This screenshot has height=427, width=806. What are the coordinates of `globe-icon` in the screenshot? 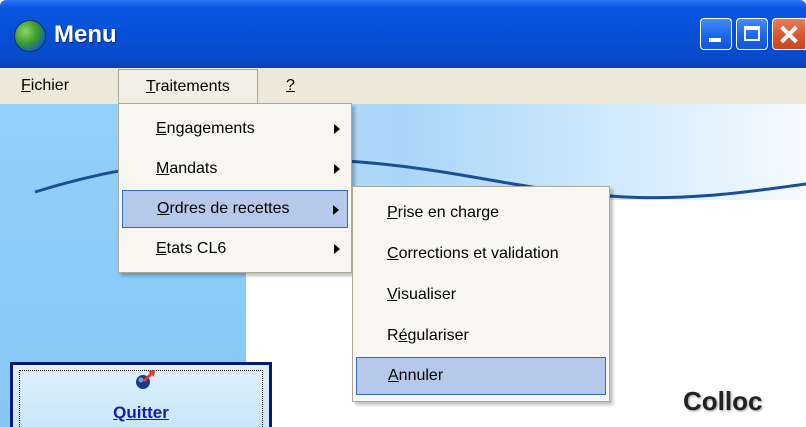 It's located at (30, 36).